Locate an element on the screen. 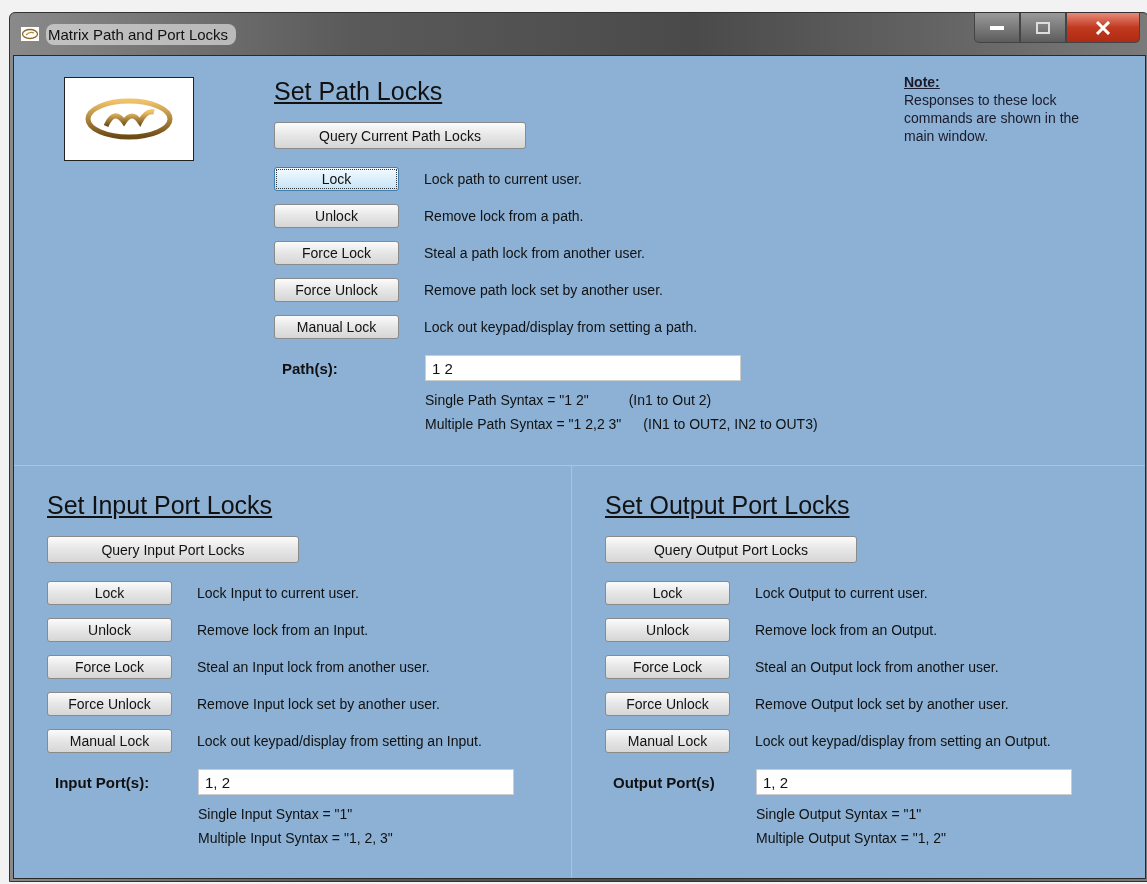  syntax-example: (IN1 to OUT2, IN2 to OUT3) is located at coordinates (730, 424).